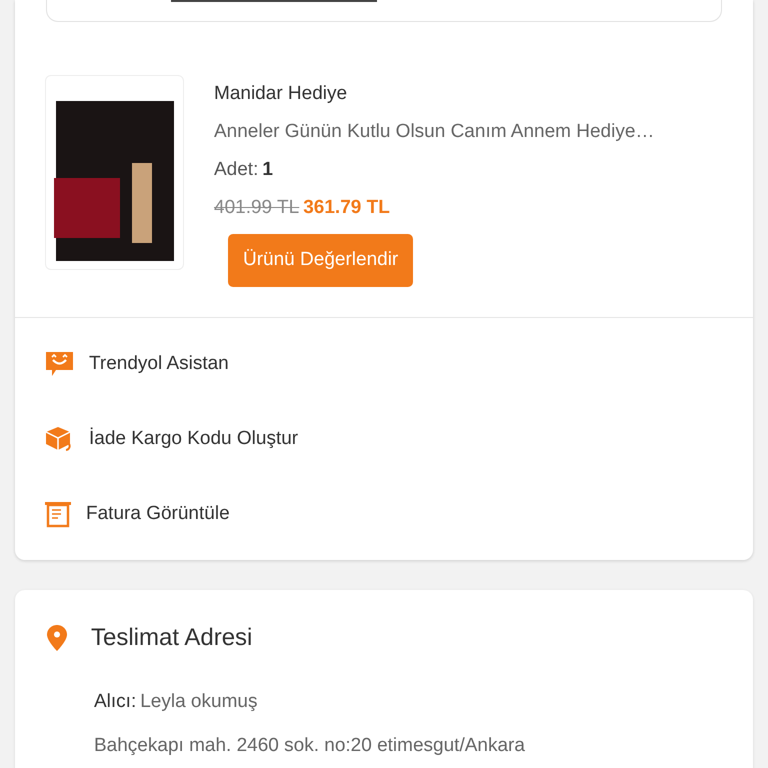 The image size is (768, 768). I want to click on address-text: Bahçekapı mah. 2460 sok. no:20 etimesgut/Ankara, so click(310, 746).